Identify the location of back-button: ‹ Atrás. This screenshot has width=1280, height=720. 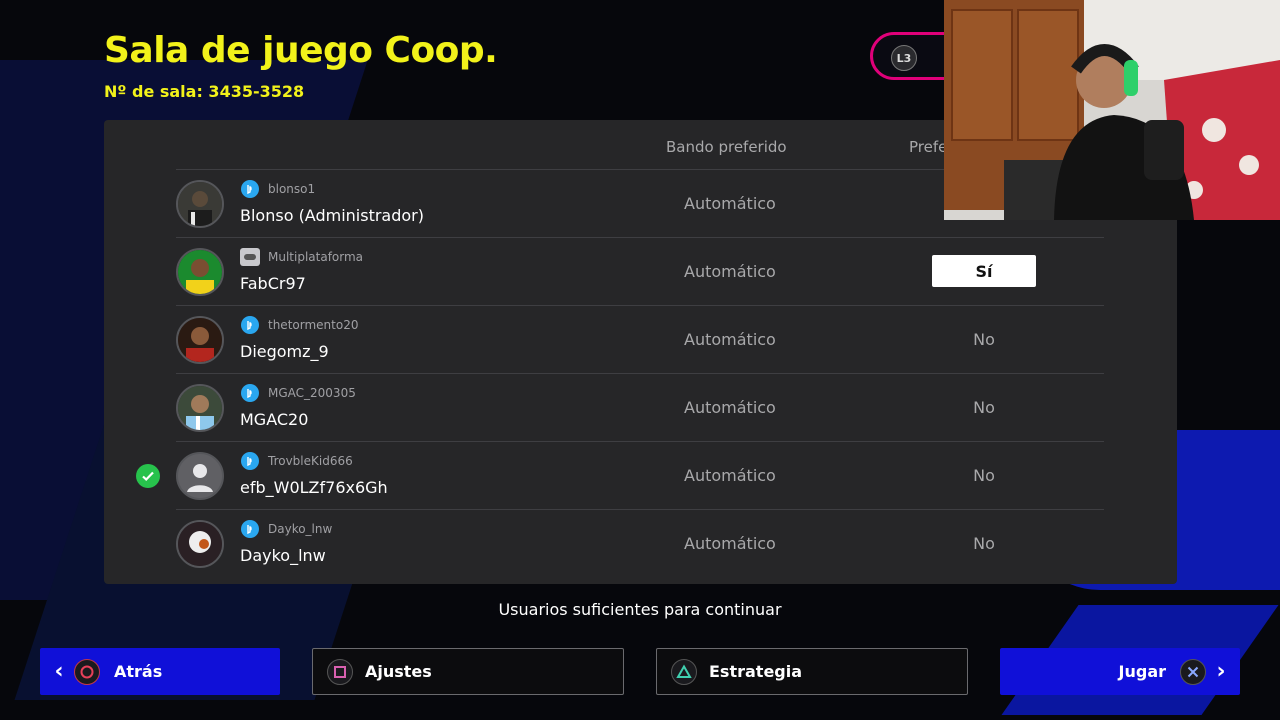
(160, 671).